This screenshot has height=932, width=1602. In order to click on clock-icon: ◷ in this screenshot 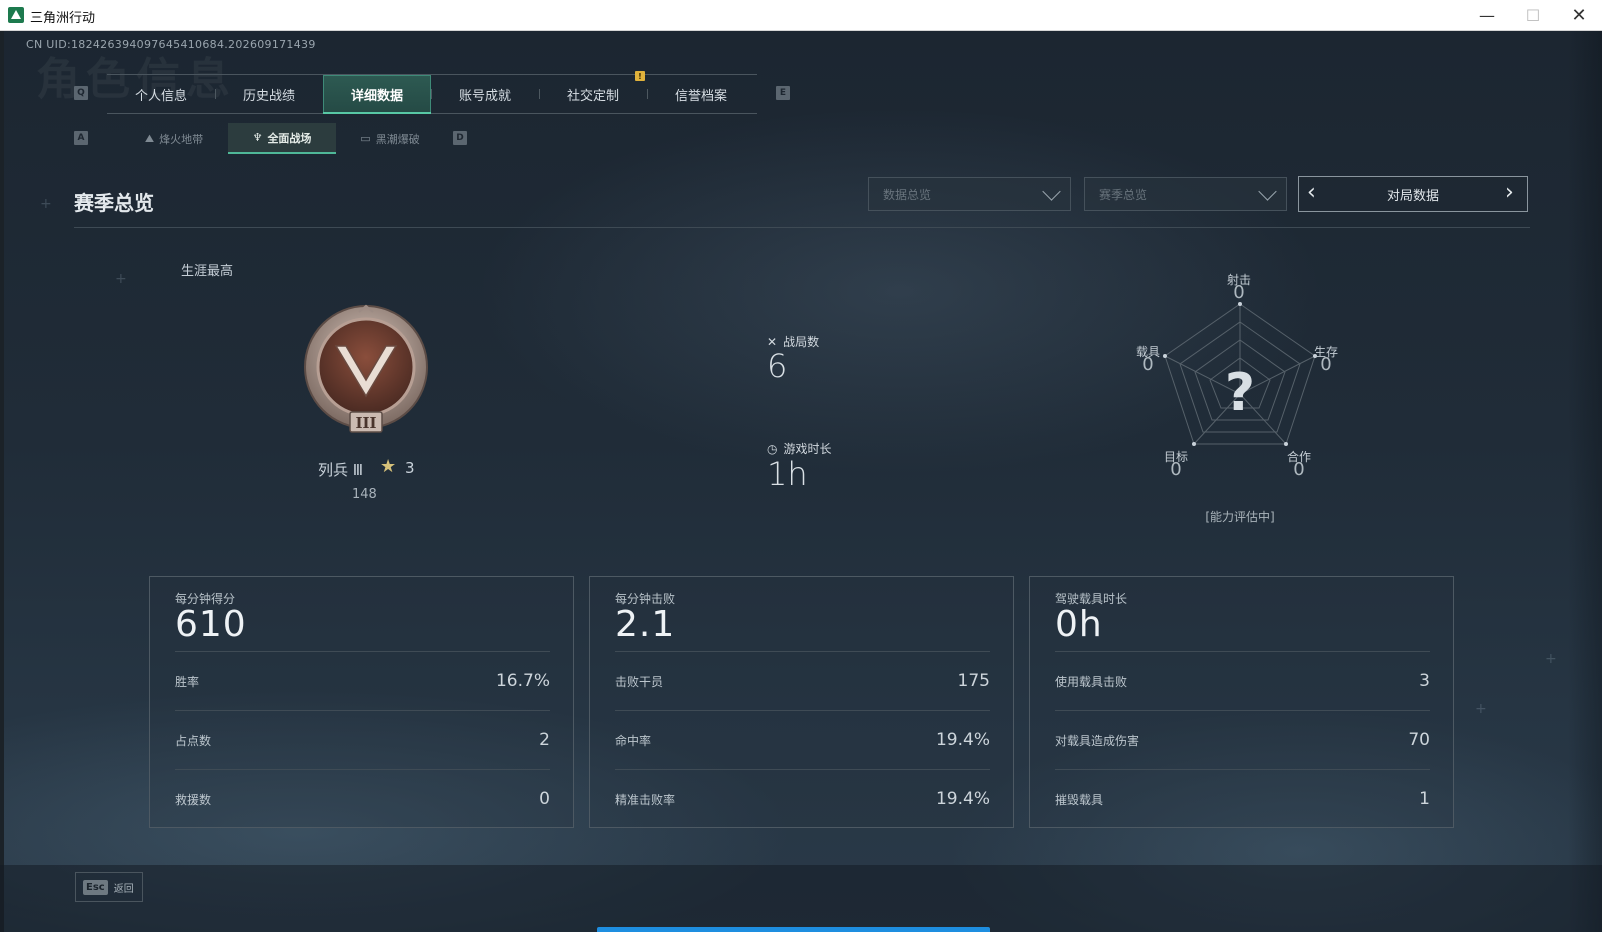, I will do `click(772, 448)`.